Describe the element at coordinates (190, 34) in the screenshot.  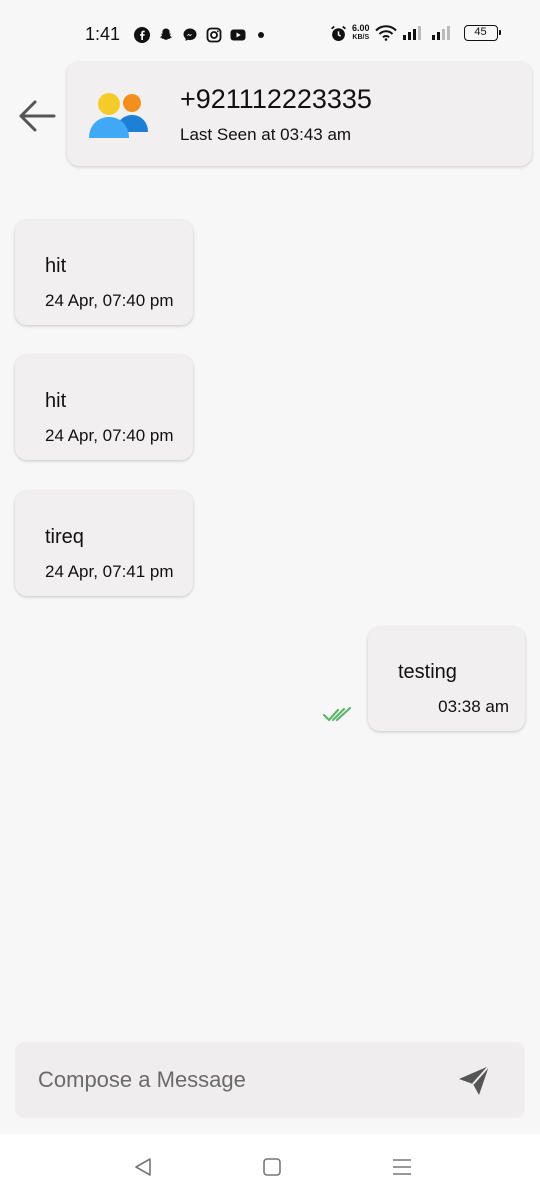
I see `messenger-icon` at that location.